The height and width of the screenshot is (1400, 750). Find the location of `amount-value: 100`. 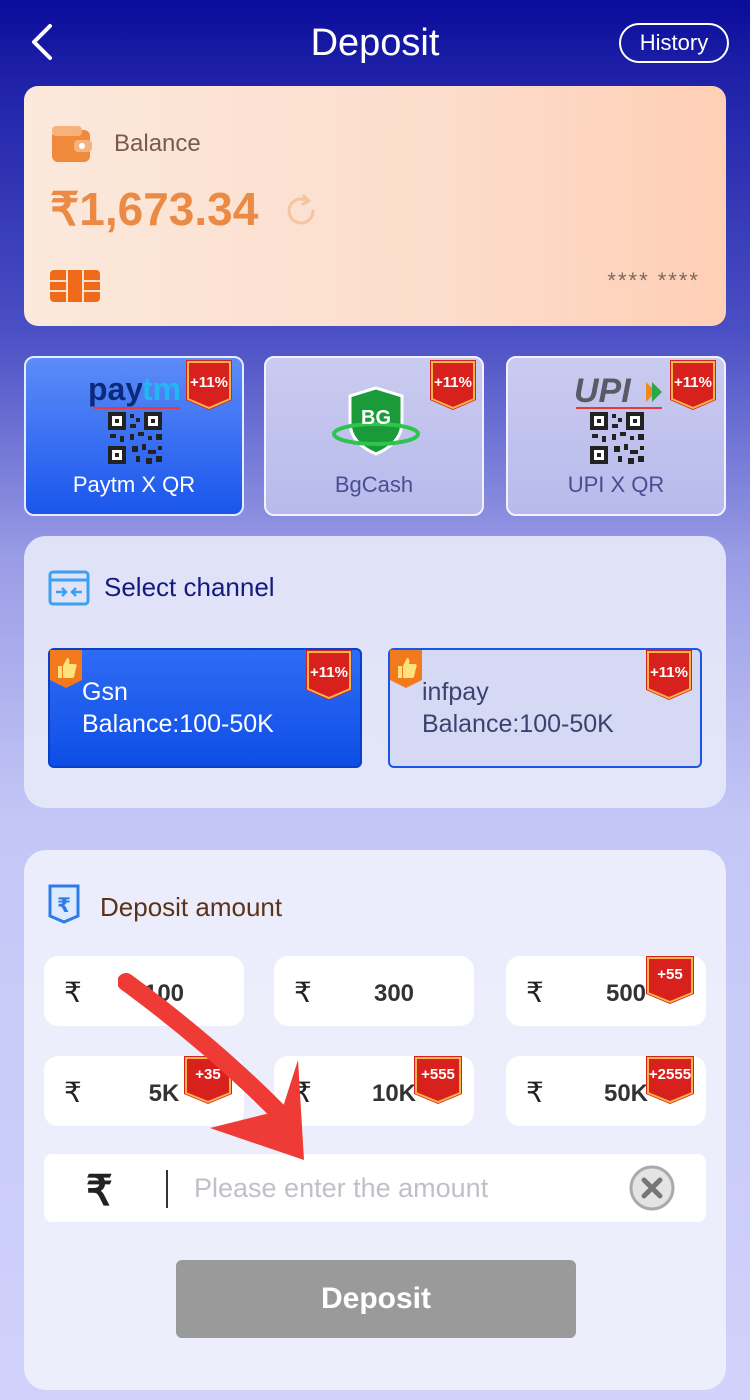

amount-value: 100 is located at coordinates (164, 993).